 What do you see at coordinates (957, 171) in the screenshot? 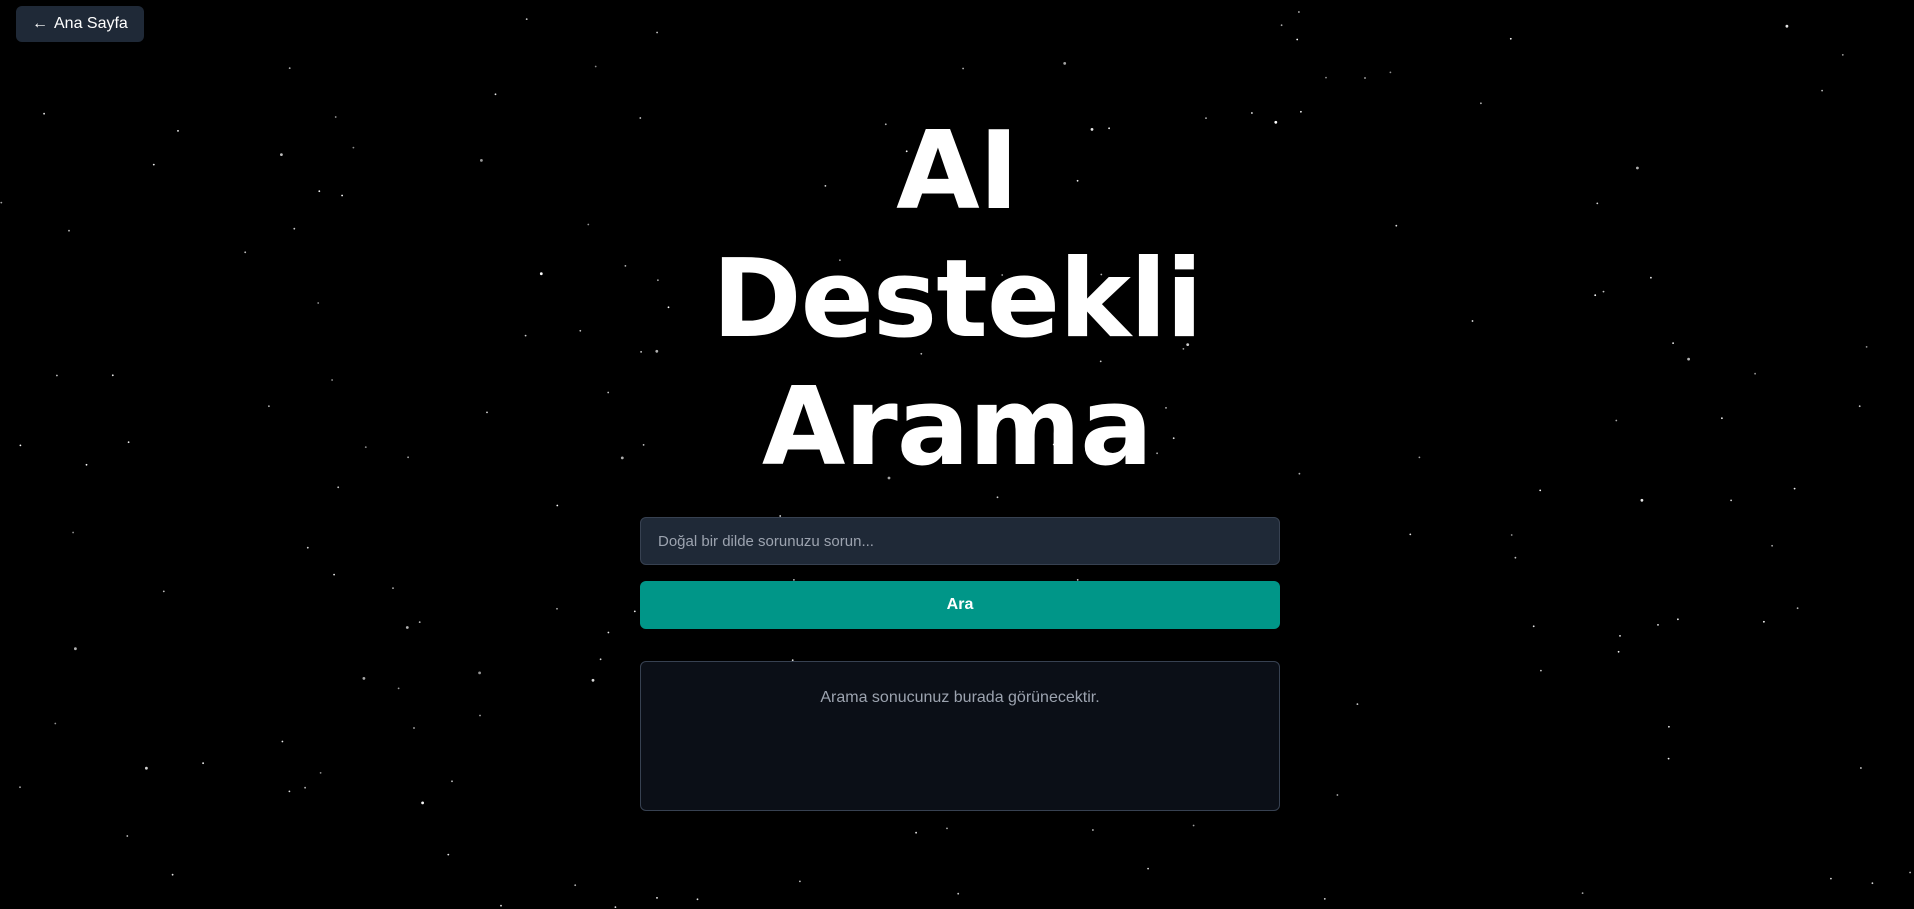
I see `title-line-1: AI` at bounding box center [957, 171].